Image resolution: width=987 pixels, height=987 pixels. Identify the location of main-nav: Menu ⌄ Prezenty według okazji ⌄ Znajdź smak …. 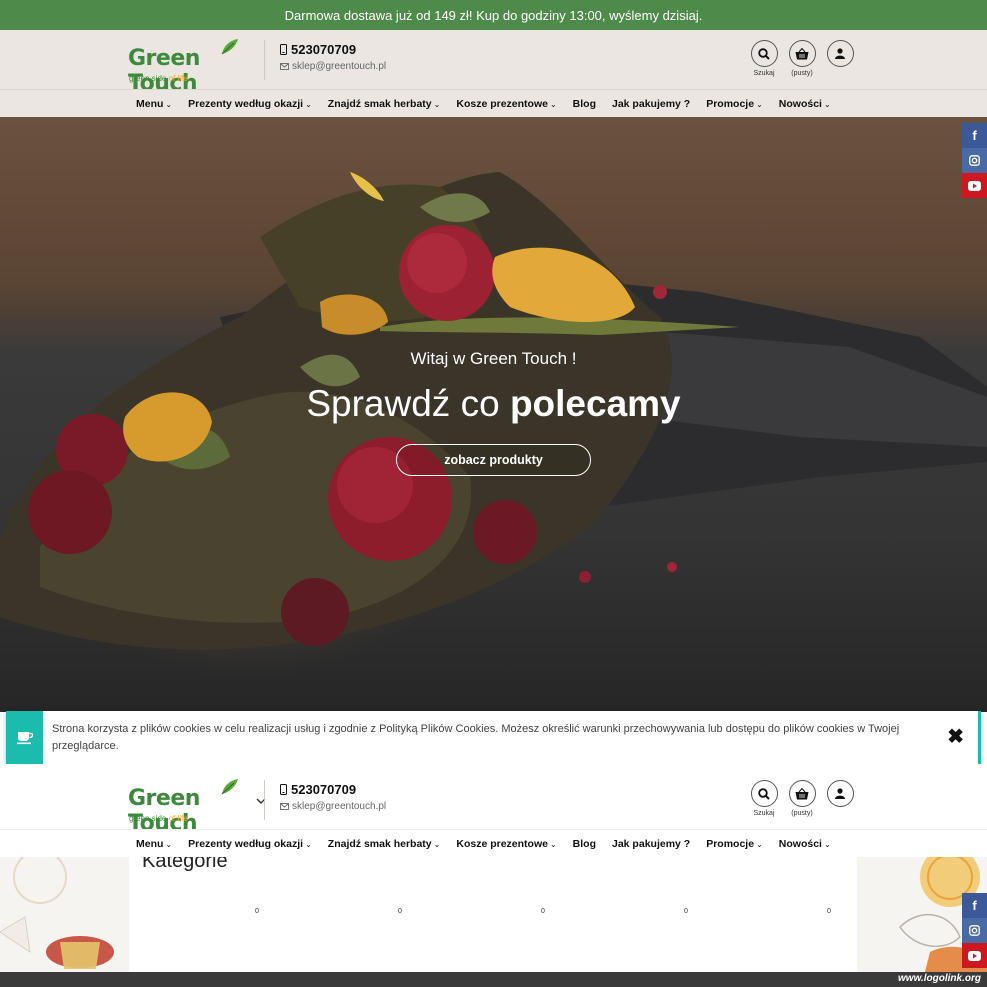
(493, 103).